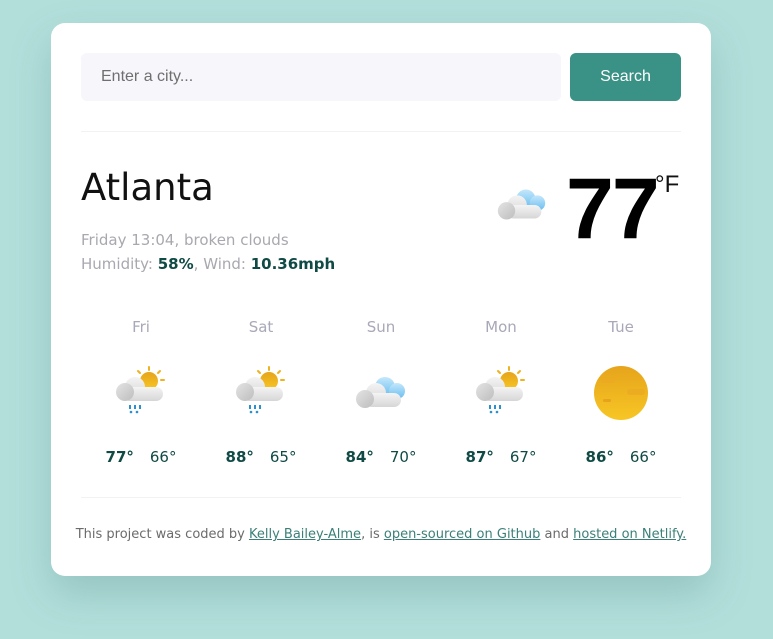 This screenshot has width=773, height=639. Describe the element at coordinates (381, 327) in the screenshot. I see `forecast-day-name: Sun` at that location.